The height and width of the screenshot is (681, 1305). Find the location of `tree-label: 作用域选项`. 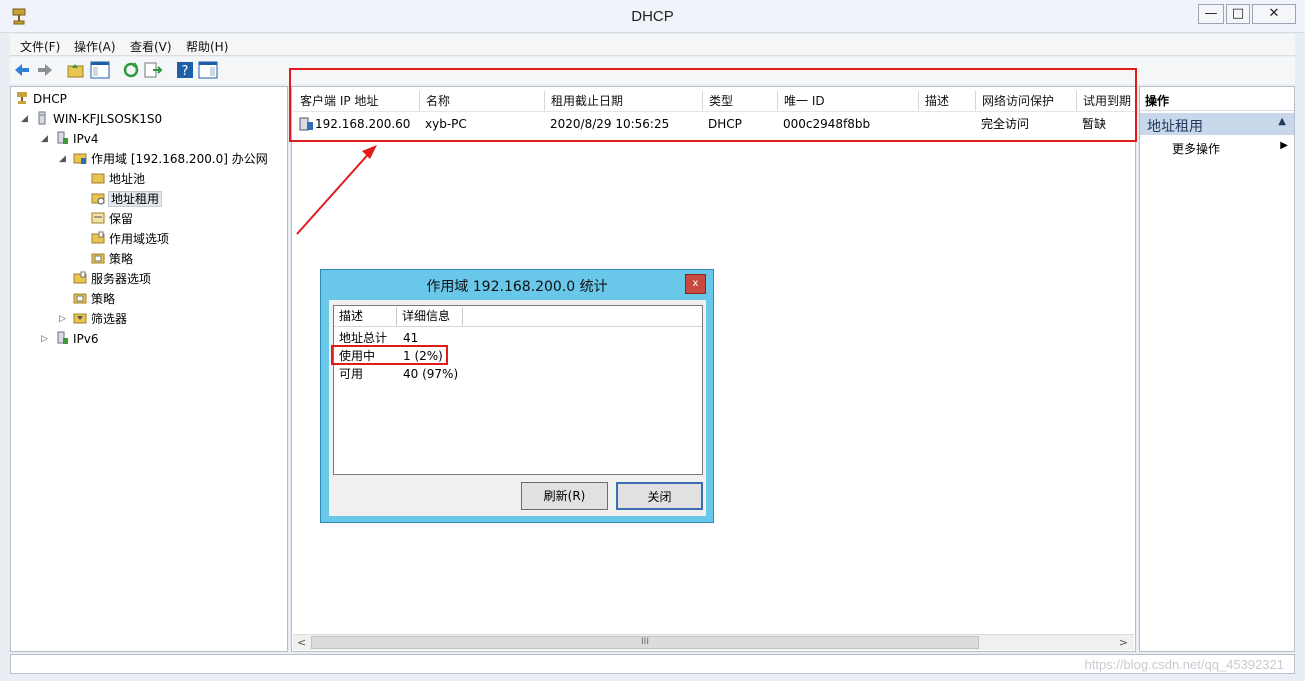

tree-label: 作用域选项 is located at coordinates (139, 239).